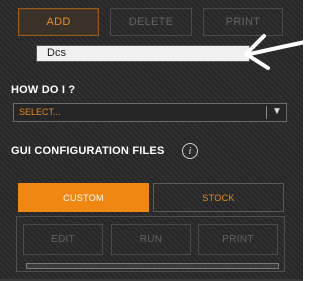 This screenshot has width=336, height=281. Describe the element at coordinates (88, 151) in the screenshot. I see `gui-config-files-label: GUI CONFIGURATION FILES` at that location.